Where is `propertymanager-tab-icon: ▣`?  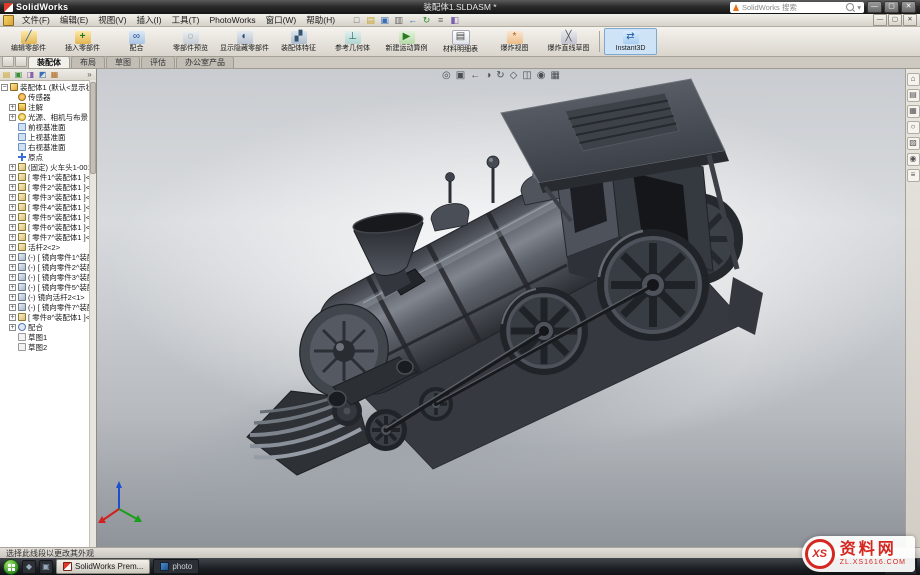
propertymanager-tab-icon: ▣ is located at coordinates (18, 75).